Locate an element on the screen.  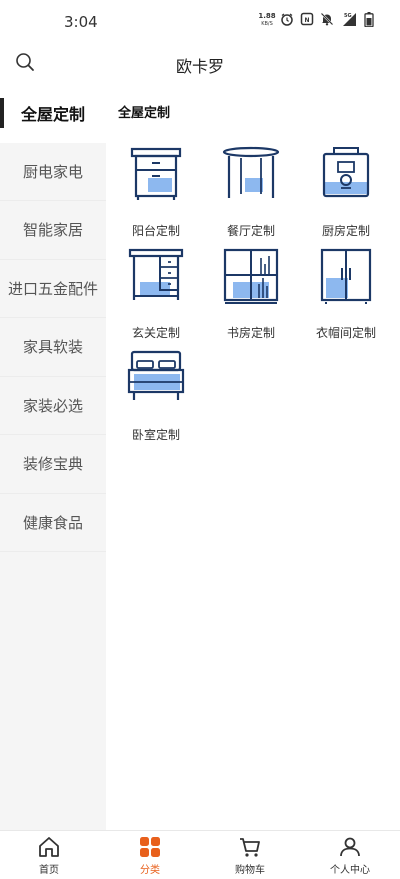
category-label: 书房定制 is located at coordinates (250, 333).